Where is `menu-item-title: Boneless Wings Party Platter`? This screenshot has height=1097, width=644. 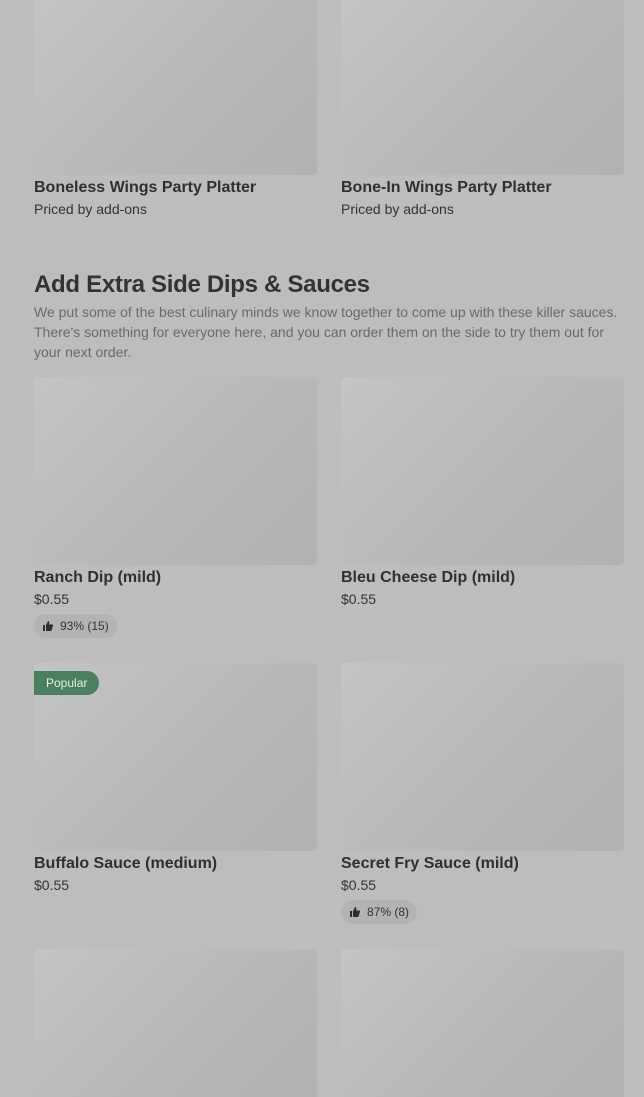 menu-item-title: Boneless Wings Party Platter is located at coordinates (145, 187).